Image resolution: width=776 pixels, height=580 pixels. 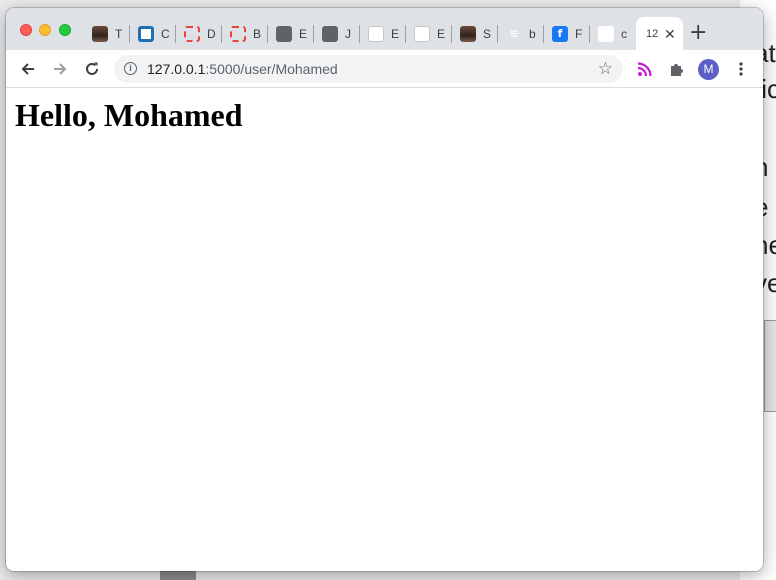 What do you see at coordinates (605, 69) in the screenshot?
I see `bookmark-star-icon: ☆` at bounding box center [605, 69].